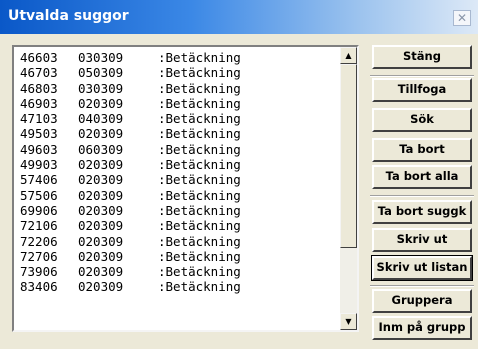  I want to click on sow-id: 57506, so click(39, 195).